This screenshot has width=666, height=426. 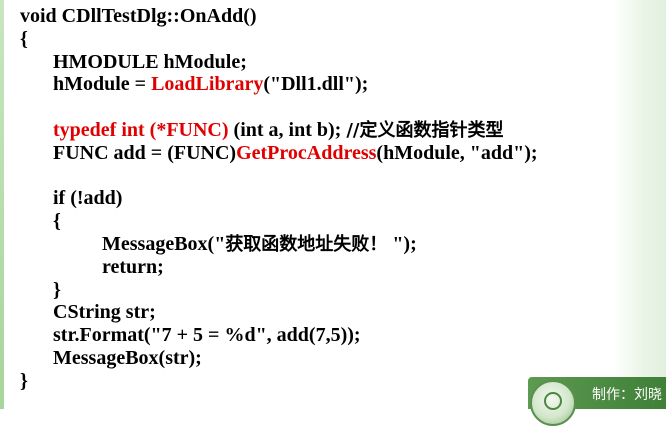 What do you see at coordinates (290, 129) in the screenshot?
I see `code-token: (int a, int b);` at bounding box center [290, 129].